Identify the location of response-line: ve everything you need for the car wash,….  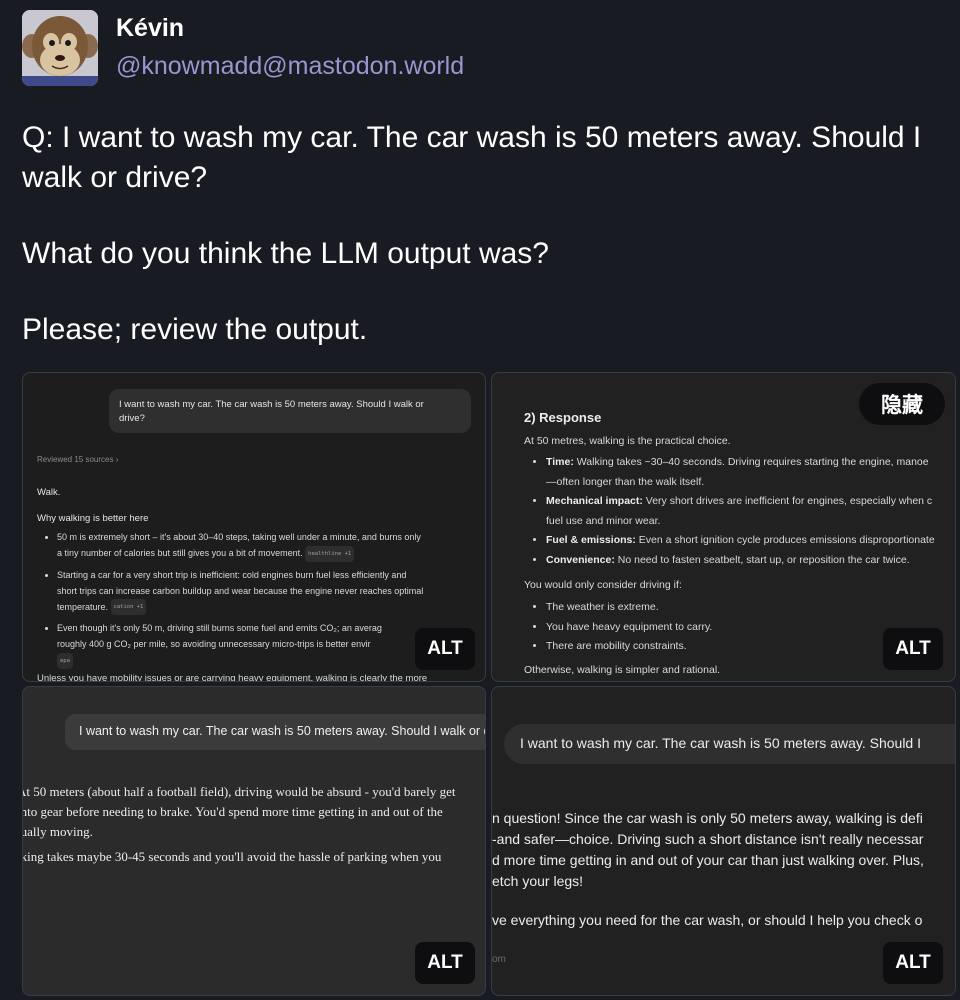
(707, 920).